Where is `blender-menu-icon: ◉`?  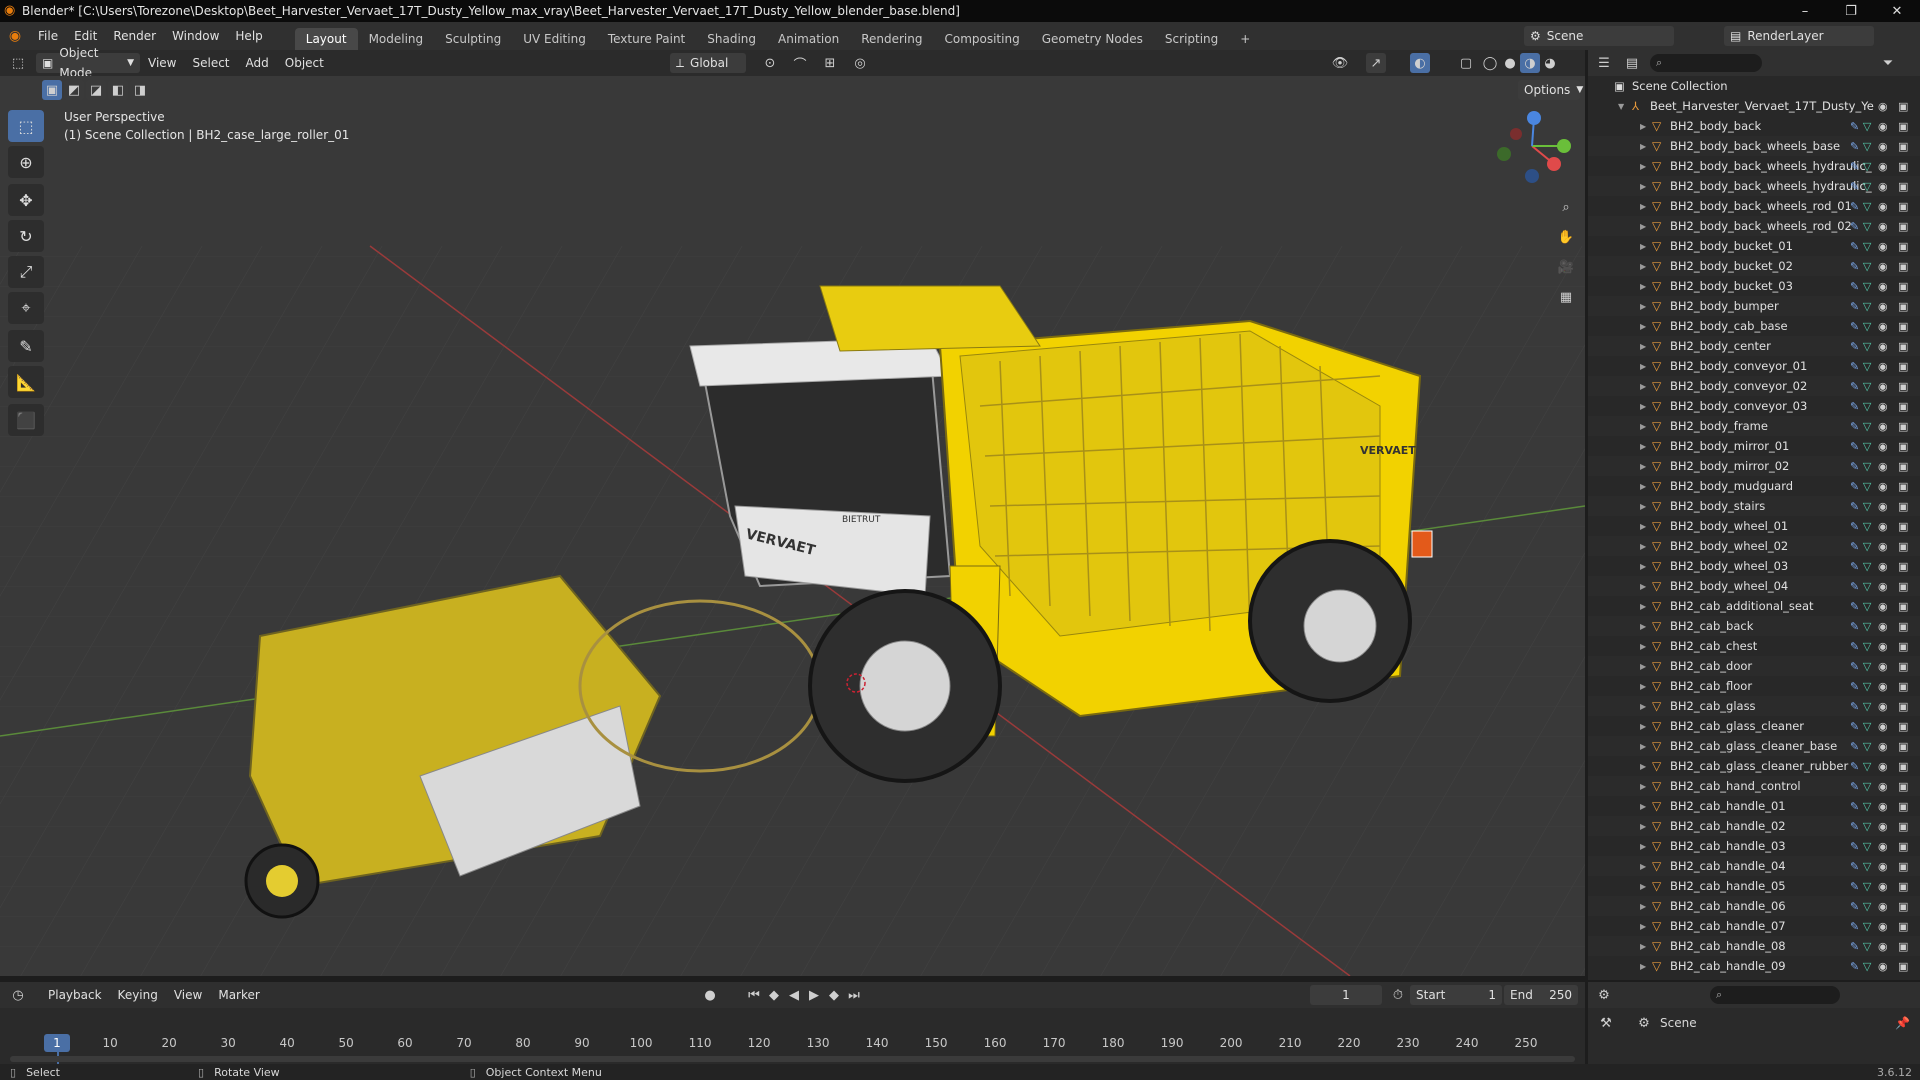 blender-menu-icon: ◉ is located at coordinates (15, 36).